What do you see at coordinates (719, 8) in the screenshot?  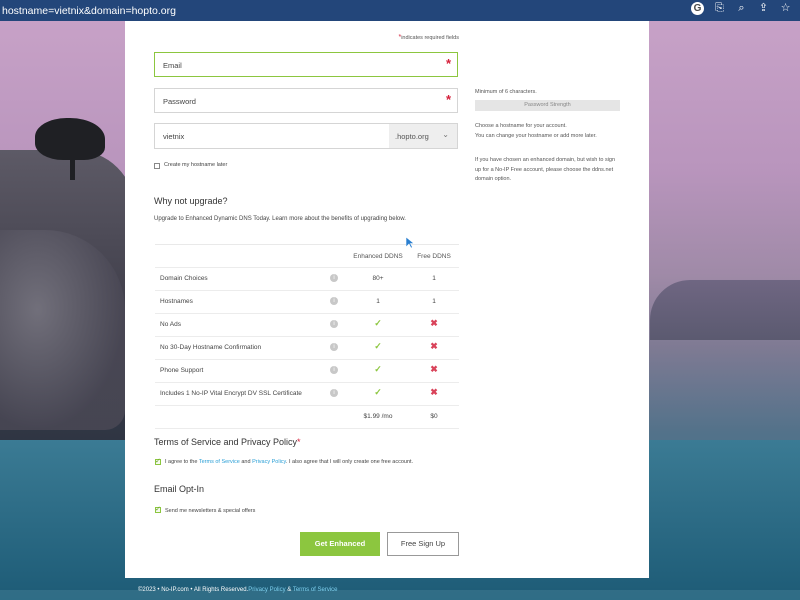 I see `translate-icon: ⎘` at bounding box center [719, 8].